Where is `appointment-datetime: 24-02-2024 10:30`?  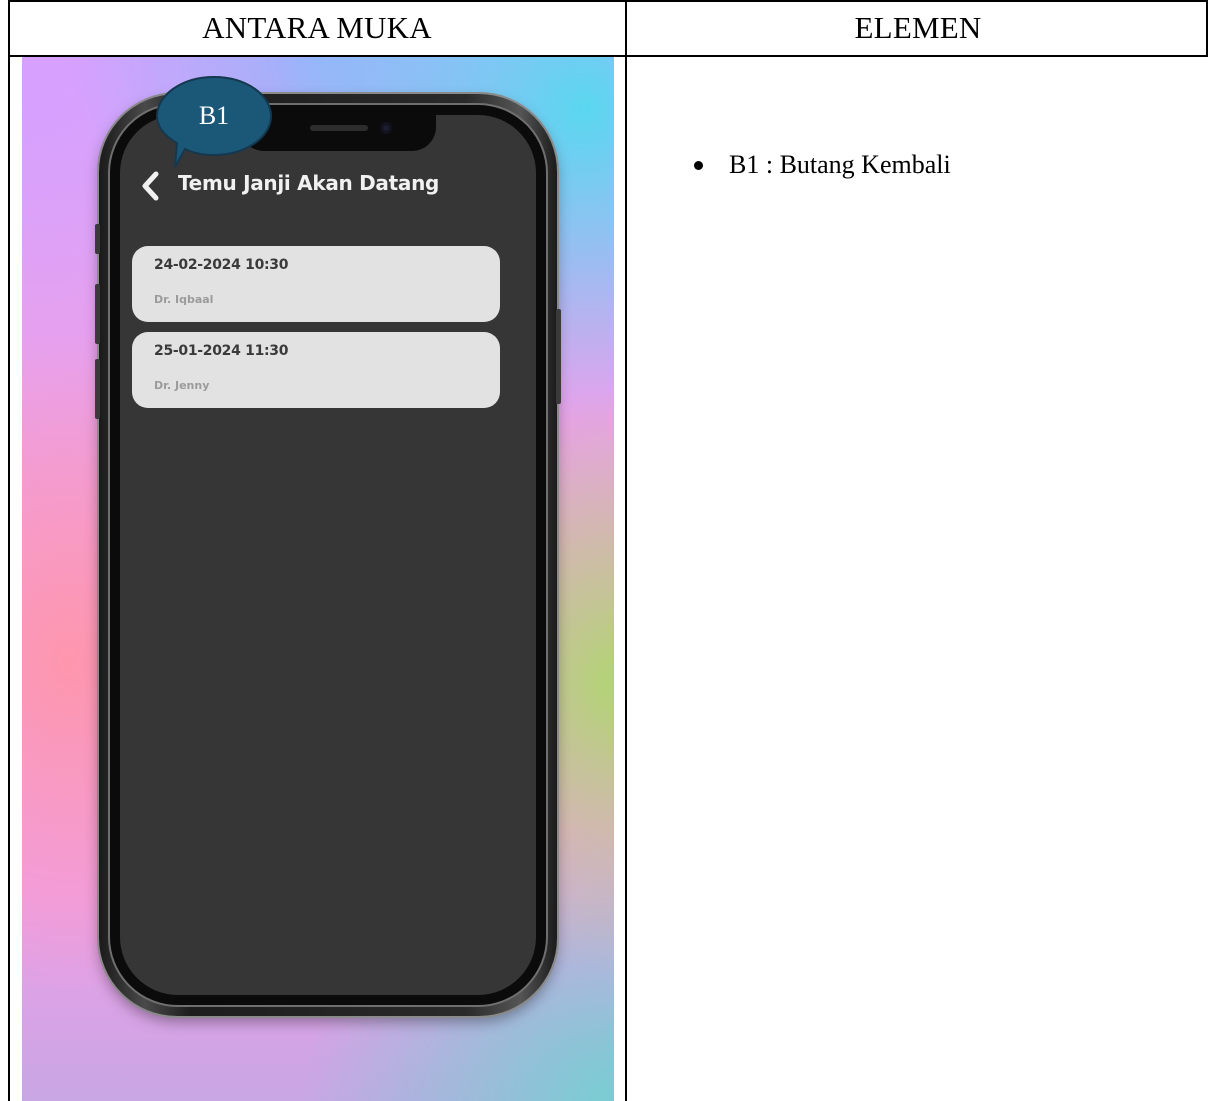 appointment-datetime: 24-02-2024 10:30 is located at coordinates (221, 265).